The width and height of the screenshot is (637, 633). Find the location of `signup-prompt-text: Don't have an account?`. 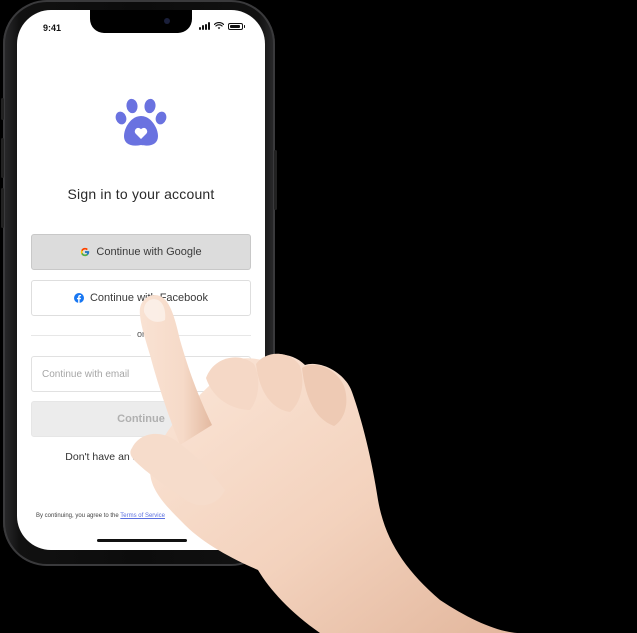

signup-prompt-text: Don't have an account? is located at coordinates (120, 457).